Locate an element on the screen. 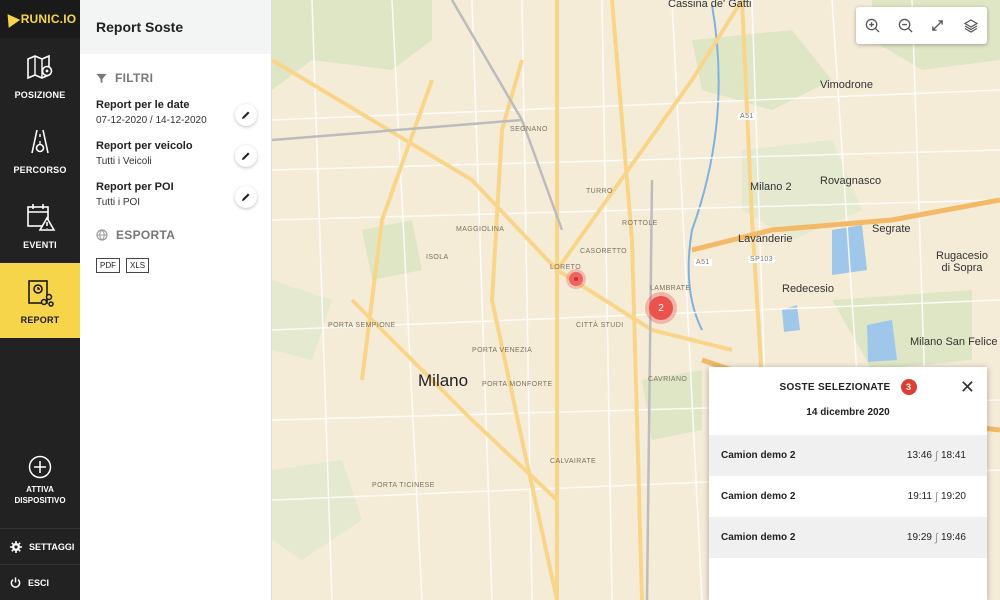 The width and height of the screenshot is (1000, 600). stop-end: 18:41 is located at coordinates (953, 455).